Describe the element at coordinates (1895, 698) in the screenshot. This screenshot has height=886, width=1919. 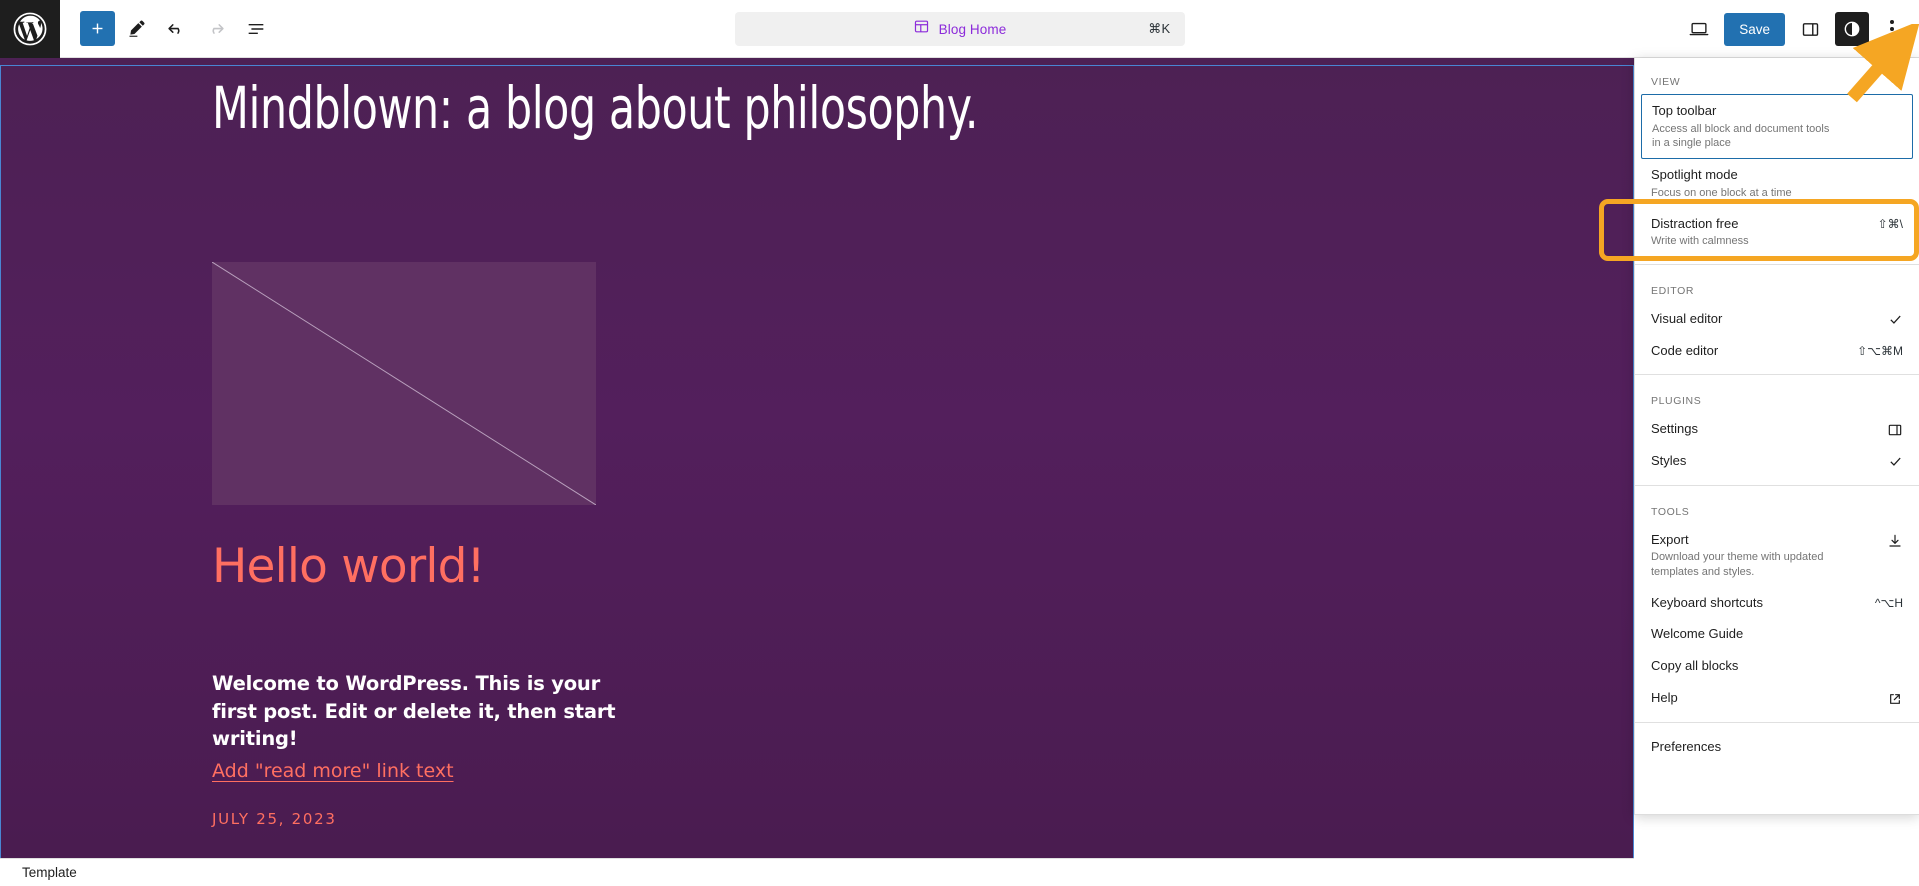
I see `external-link-icon` at that location.